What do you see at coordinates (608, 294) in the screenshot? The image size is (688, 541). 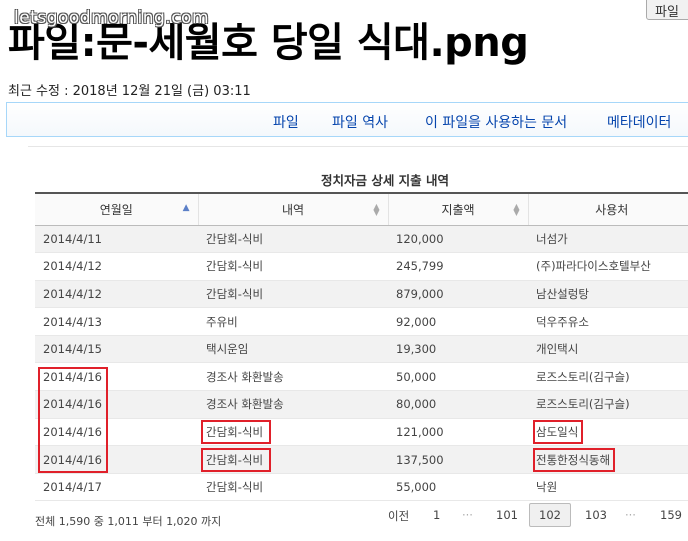 I see `cell-vendor: 남산설렁탕` at bounding box center [608, 294].